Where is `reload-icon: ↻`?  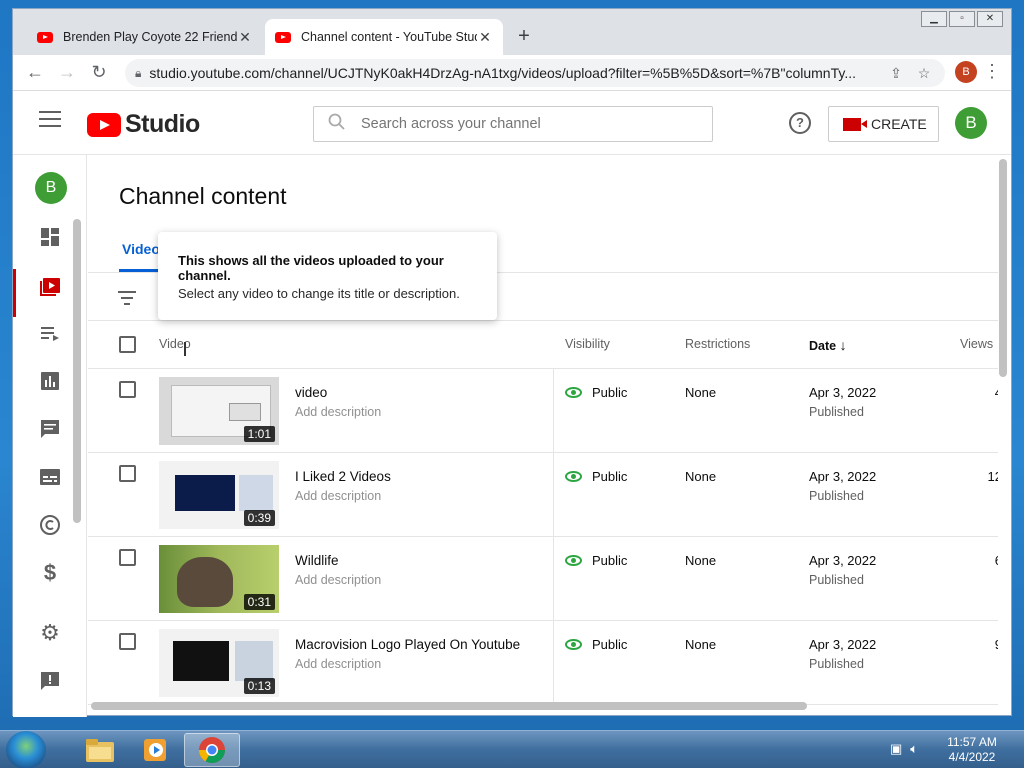 reload-icon: ↻ is located at coordinates (99, 73).